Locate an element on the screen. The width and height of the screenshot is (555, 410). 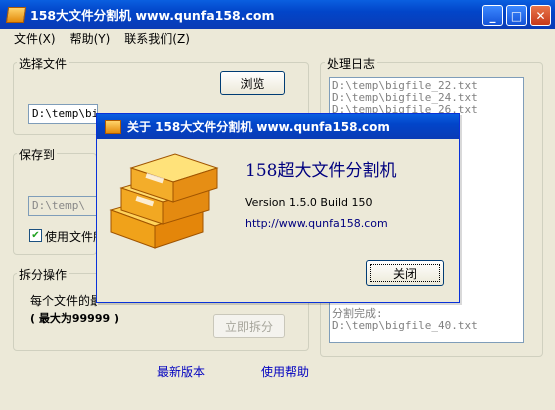
latest-version-link: 最新版本 is located at coordinates (181, 371).